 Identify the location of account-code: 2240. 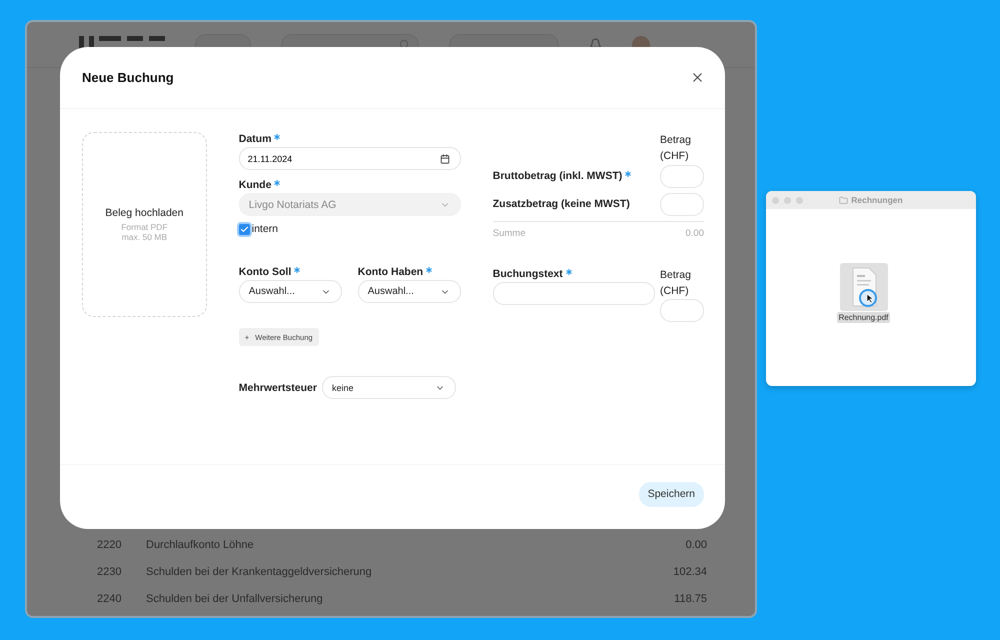
(109, 598).